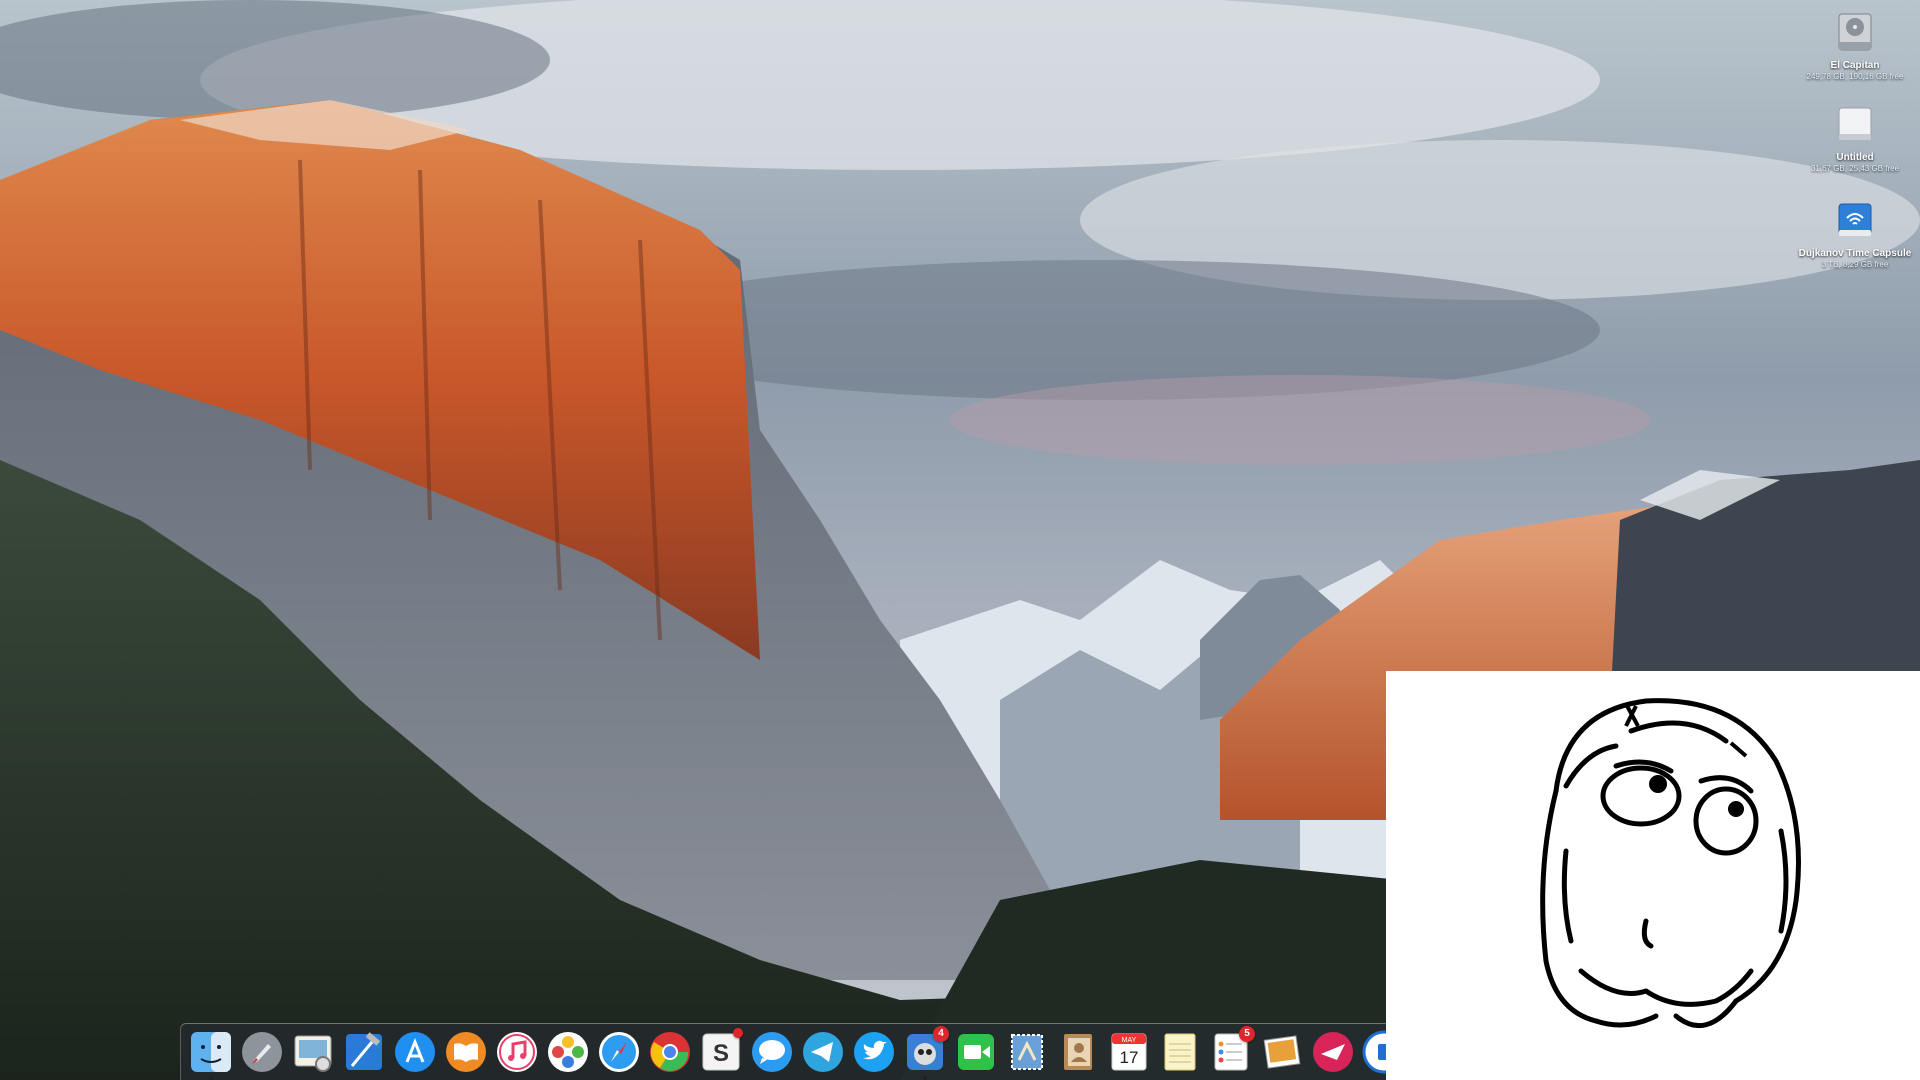 This screenshot has height=1080, width=1920. What do you see at coordinates (738, 1033) in the screenshot?
I see `notification-badge` at bounding box center [738, 1033].